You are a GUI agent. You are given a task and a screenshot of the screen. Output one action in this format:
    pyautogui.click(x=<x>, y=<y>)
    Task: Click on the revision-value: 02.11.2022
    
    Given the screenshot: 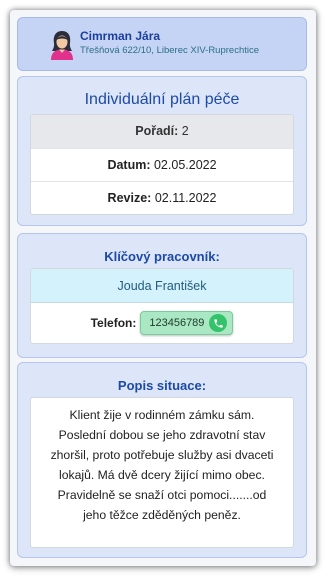 What is the action you would take?
    pyautogui.click(x=185, y=198)
    